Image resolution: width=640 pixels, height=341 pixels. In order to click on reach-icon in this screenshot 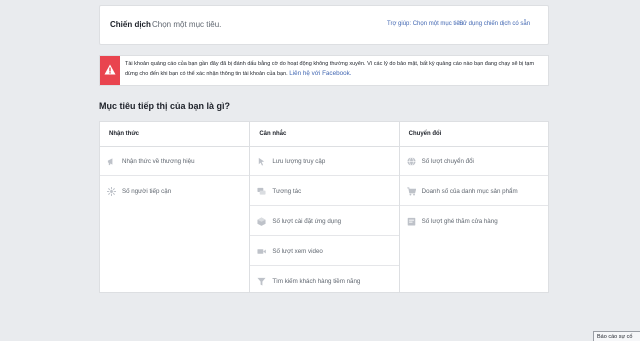, I will do `click(111, 191)`.